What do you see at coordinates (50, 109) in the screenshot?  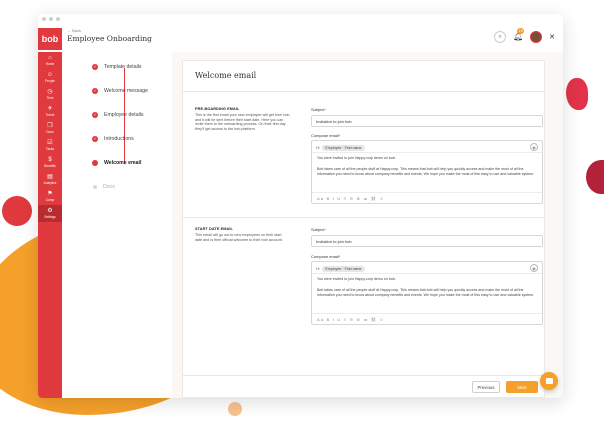 I see `plane-icon: ✈` at bounding box center [50, 109].